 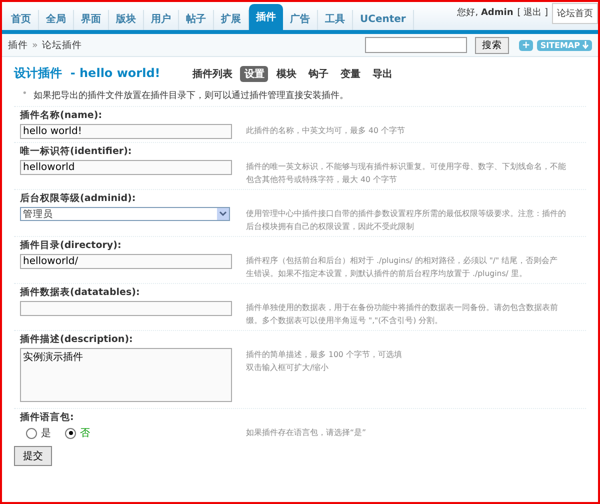 What do you see at coordinates (126, 20) in the screenshot?
I see `nav-tab: 版块` at bounding box center [126, 20].